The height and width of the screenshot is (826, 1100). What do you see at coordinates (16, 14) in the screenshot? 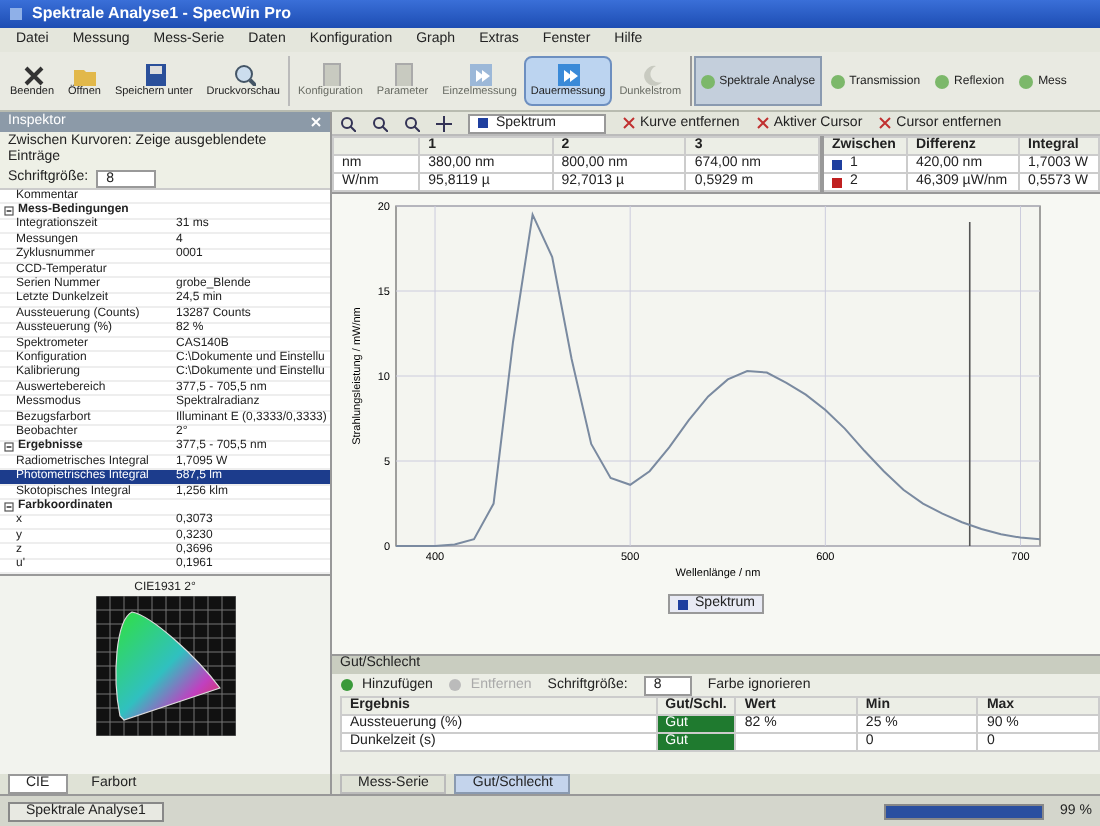
I see `app-icon` at bounding box center [16, 14].